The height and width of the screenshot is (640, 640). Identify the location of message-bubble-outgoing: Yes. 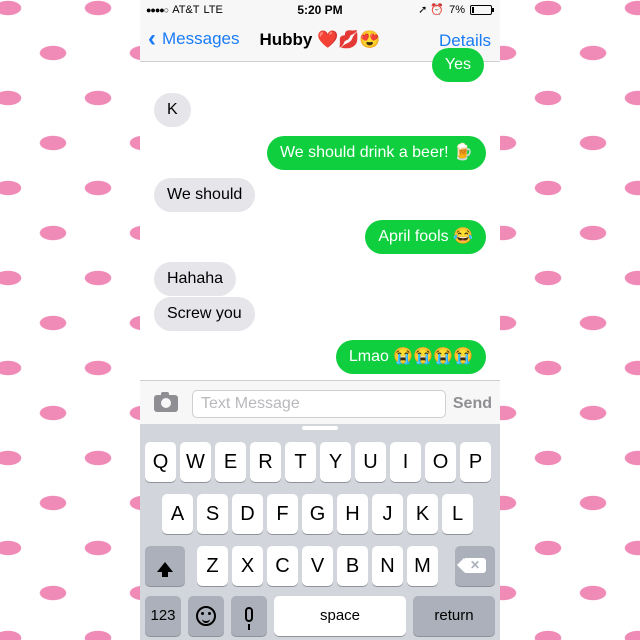
(457, 65).